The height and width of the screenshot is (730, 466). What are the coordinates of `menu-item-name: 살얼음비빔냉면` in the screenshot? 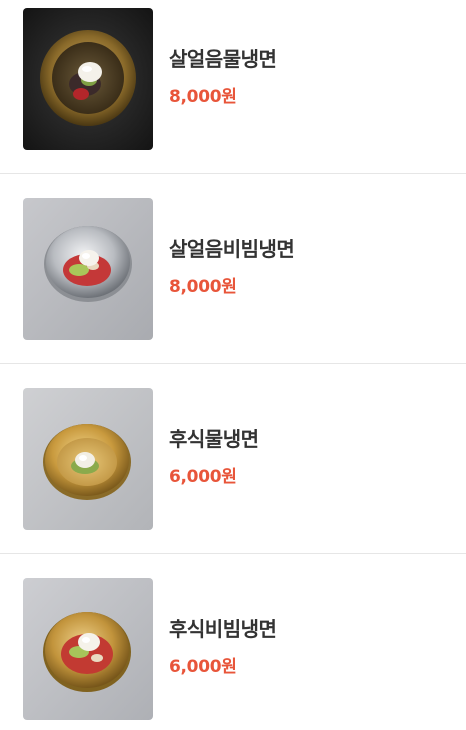 It's located at (232, 249).